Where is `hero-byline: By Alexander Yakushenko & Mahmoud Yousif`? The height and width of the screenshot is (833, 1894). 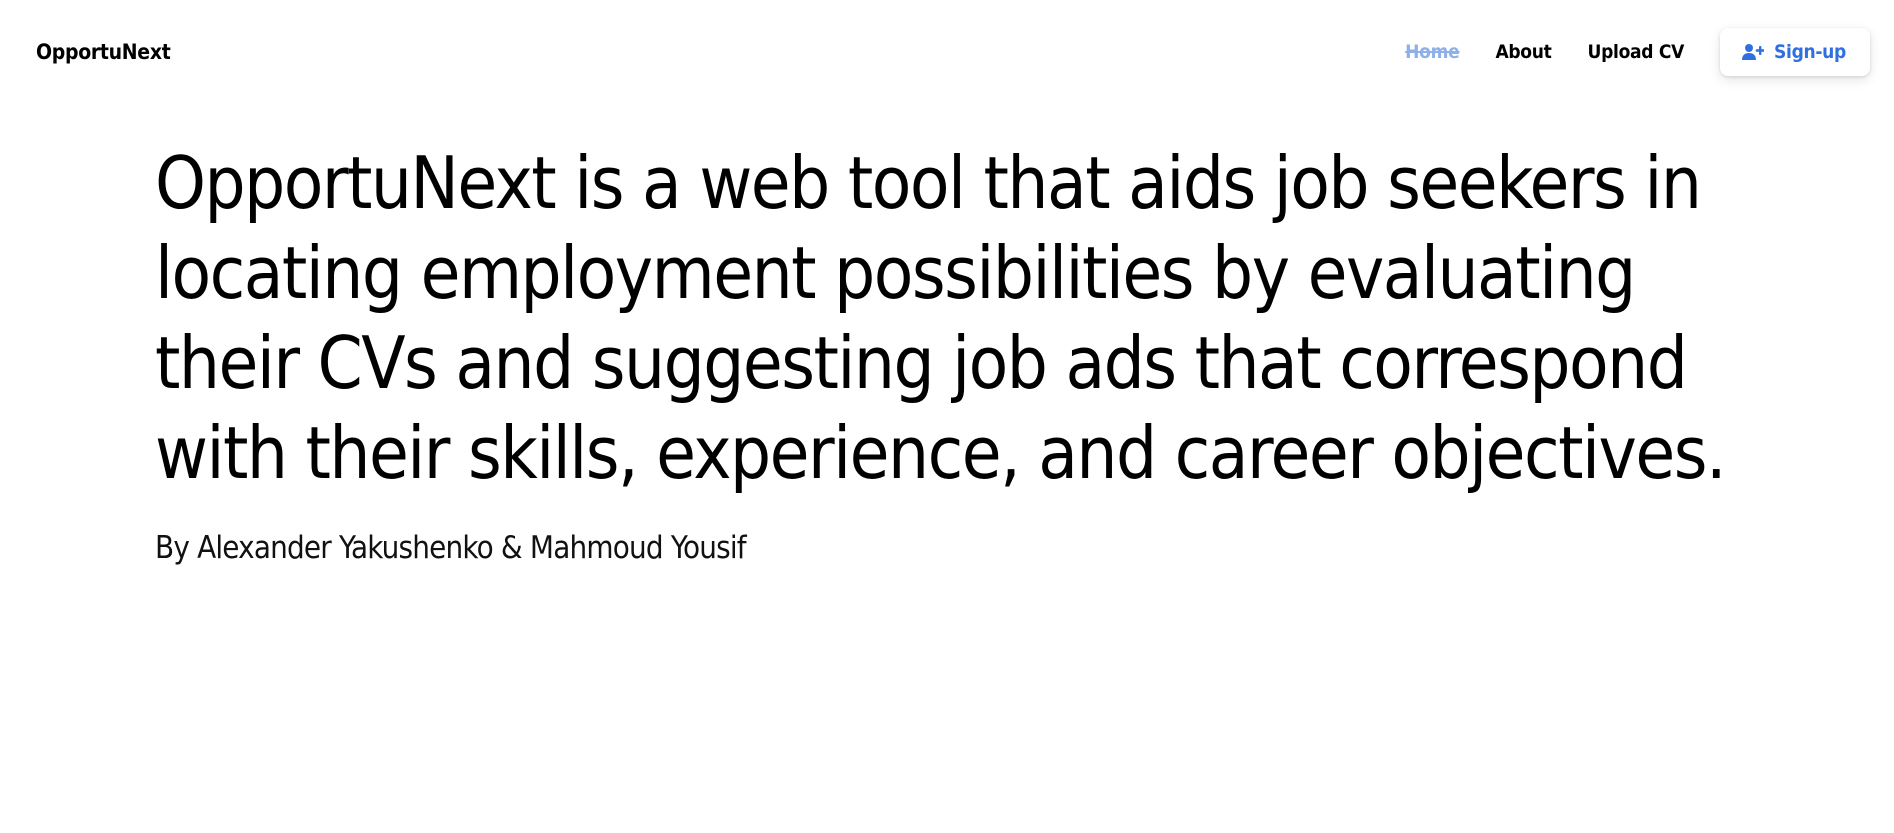
hero-byline: By Alexander Yakushenko & Mahmoud Yousif is located at coordinates (451, 548).